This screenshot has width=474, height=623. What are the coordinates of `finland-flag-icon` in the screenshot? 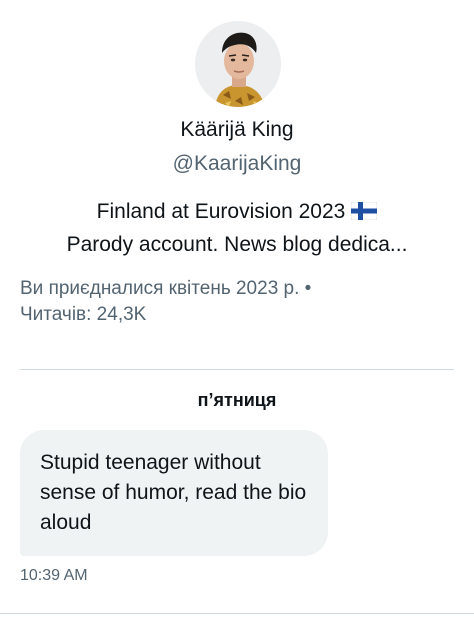 It's located at (364, 213).